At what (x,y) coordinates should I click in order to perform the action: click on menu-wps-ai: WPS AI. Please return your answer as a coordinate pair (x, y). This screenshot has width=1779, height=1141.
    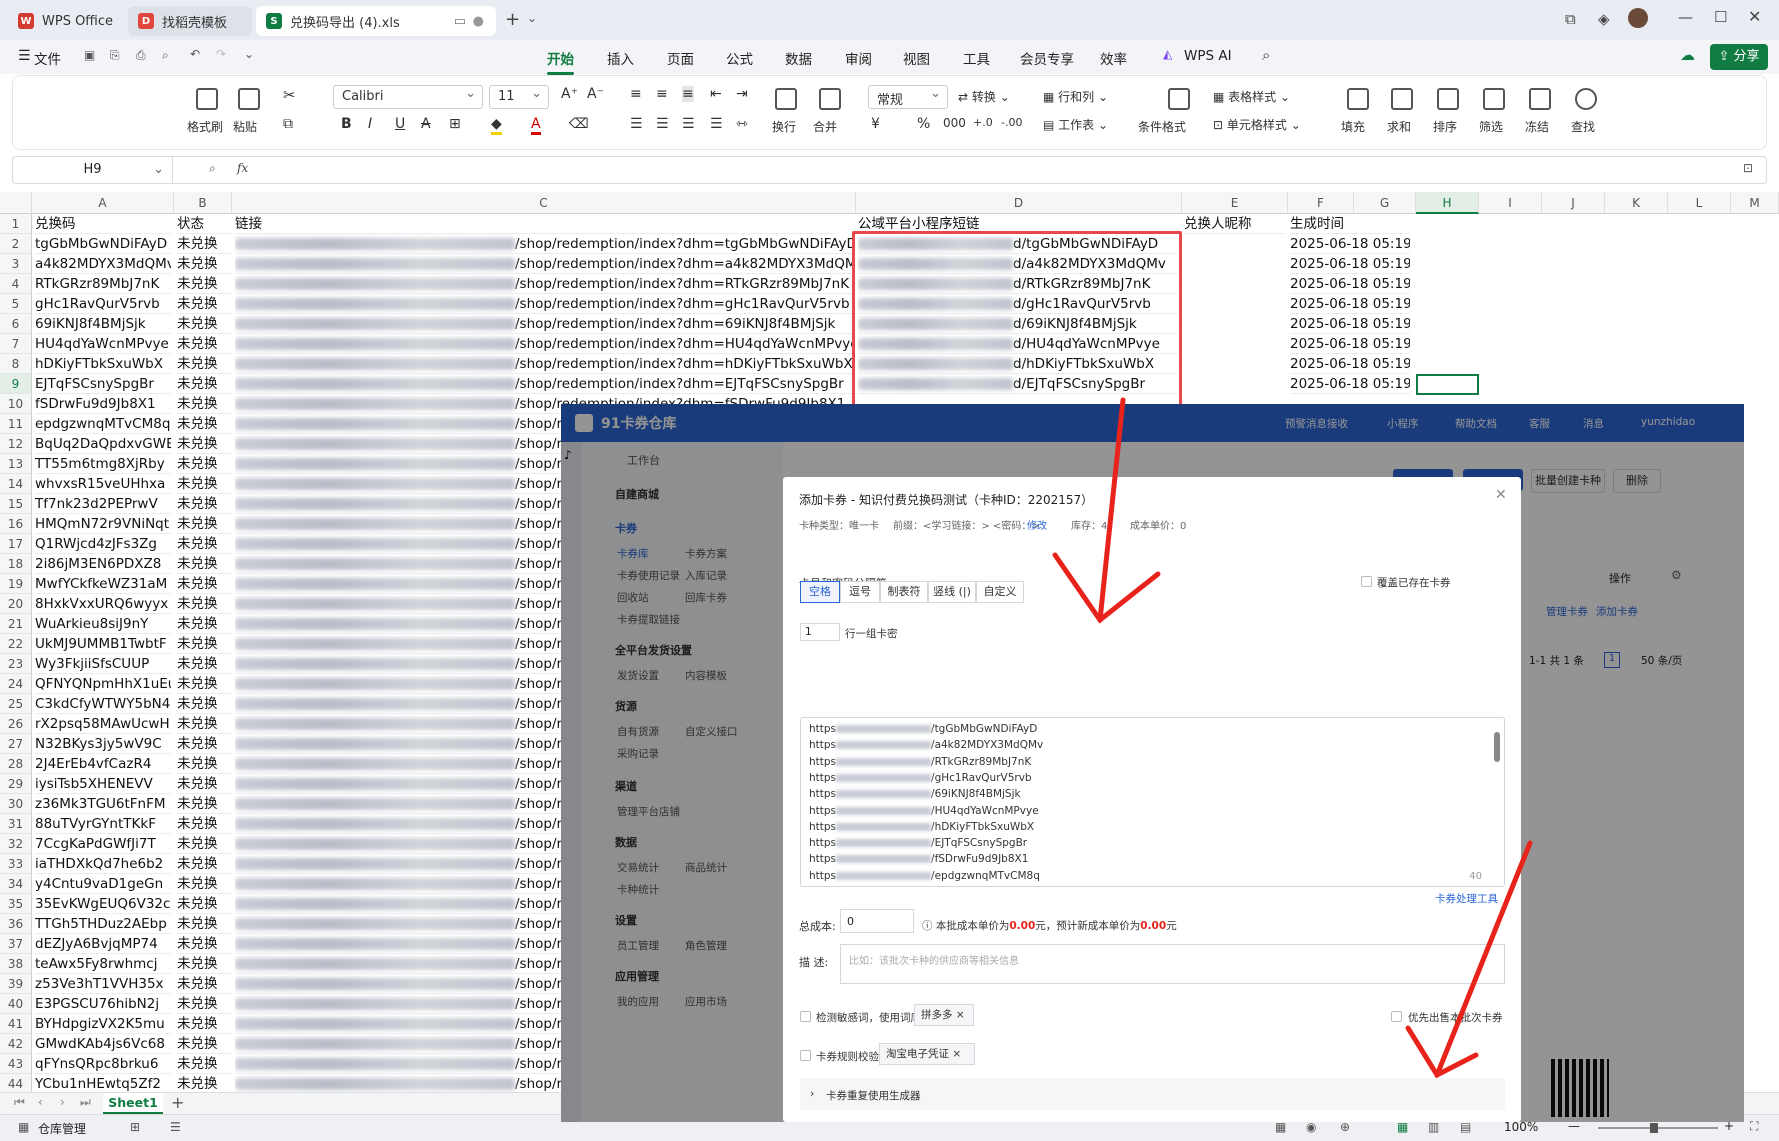
    Looking at the image, I should click on (1208, 56).